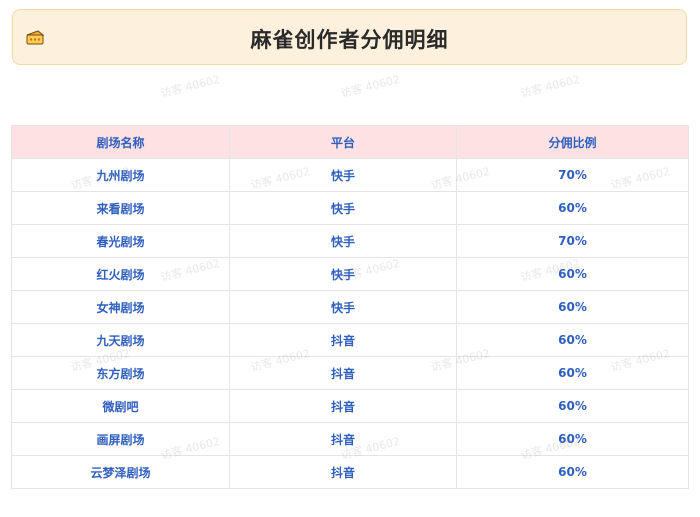  What do you see at coordinates (572, 142) in the screenshot?
I see `column-header-share-ratio: 分佣比例` at bounding box center [572, 142].